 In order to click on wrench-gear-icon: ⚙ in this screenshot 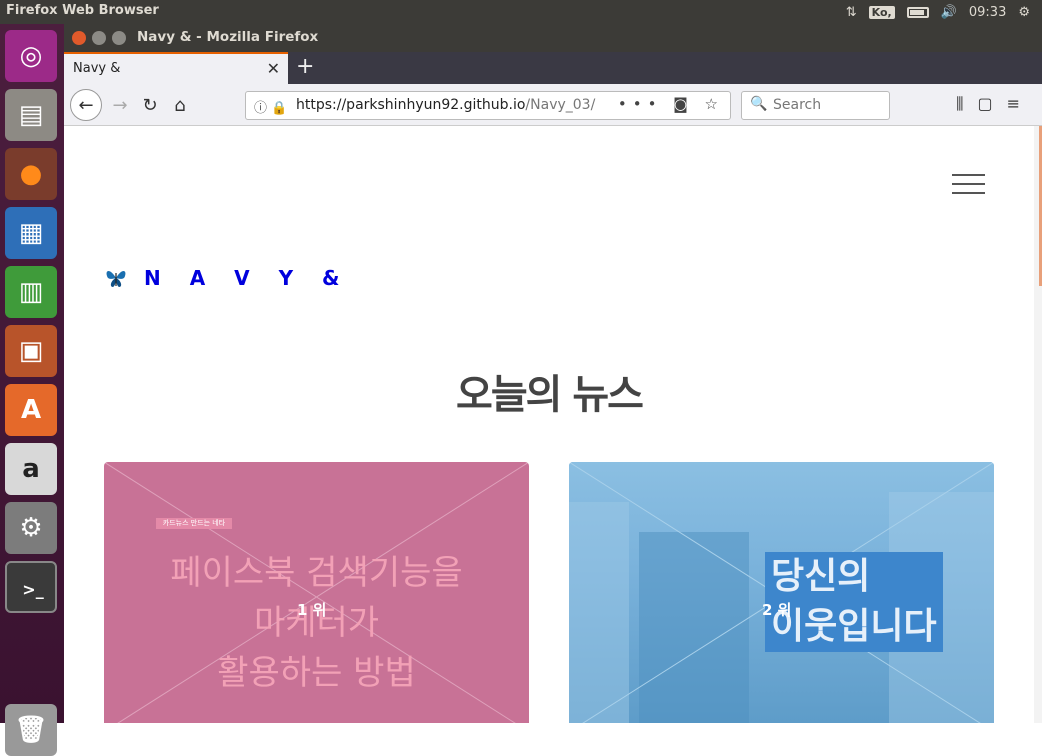, I will do `click(31, 528)`.